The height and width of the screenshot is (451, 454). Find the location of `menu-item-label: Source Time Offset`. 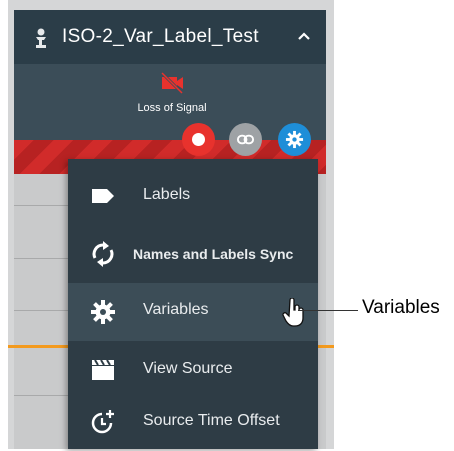

menu-item-label: Source Time Offset is located at coordinates (211, 420).